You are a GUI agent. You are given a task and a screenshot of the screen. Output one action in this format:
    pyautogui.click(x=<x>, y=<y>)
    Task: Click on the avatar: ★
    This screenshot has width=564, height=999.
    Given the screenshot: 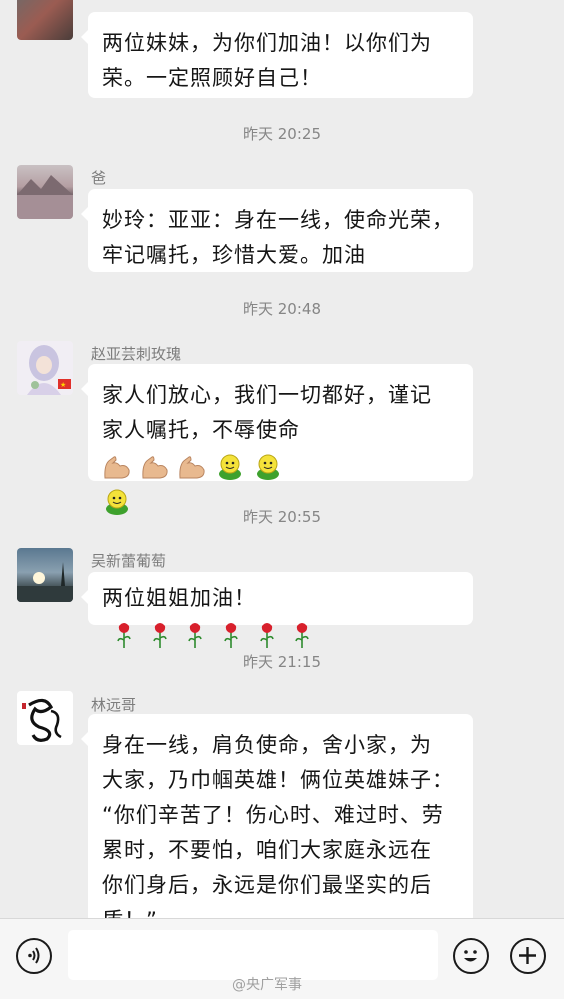 What is the action you would take?
    pyautogui.click(x=45, y=368)
    